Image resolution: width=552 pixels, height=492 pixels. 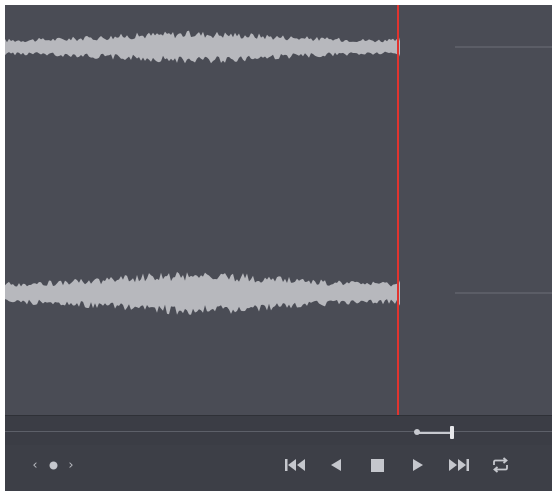 I want to click on play-button, so click(x=418, y=465).